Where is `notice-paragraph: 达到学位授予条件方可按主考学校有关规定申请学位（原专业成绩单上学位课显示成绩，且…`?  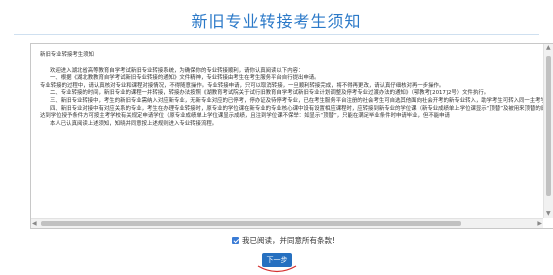 notice-paragraph: 达到学位授予条件方可按主考学校有关规定申请学位（原专业成绩单上学位课显示成绩，且… is located at coordinates (245, 116).